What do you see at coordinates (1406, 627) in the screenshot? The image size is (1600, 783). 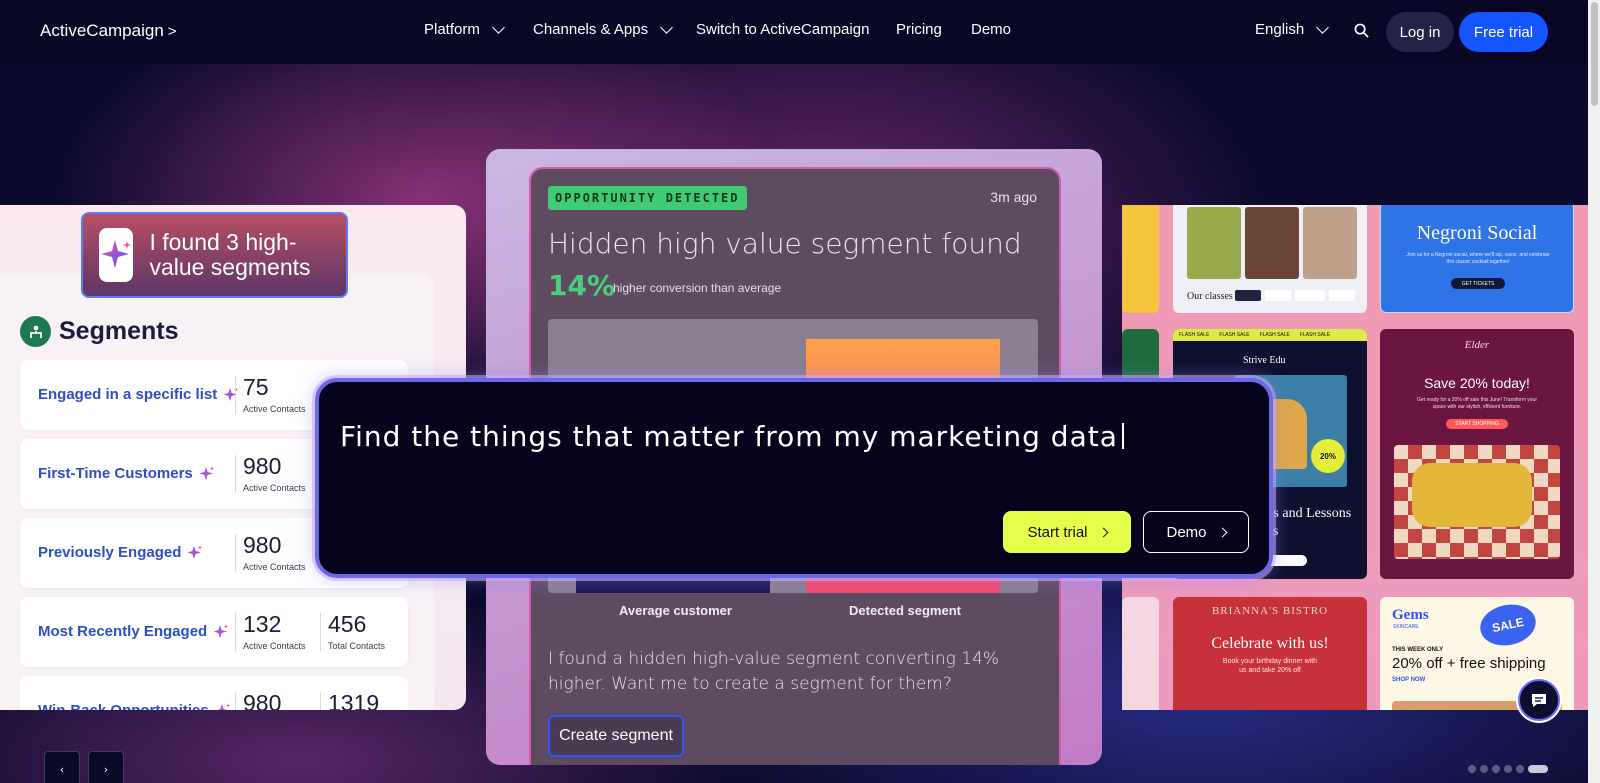 I see `gems-sub-text: SKINCARE` at bounding box center [1406, 627].